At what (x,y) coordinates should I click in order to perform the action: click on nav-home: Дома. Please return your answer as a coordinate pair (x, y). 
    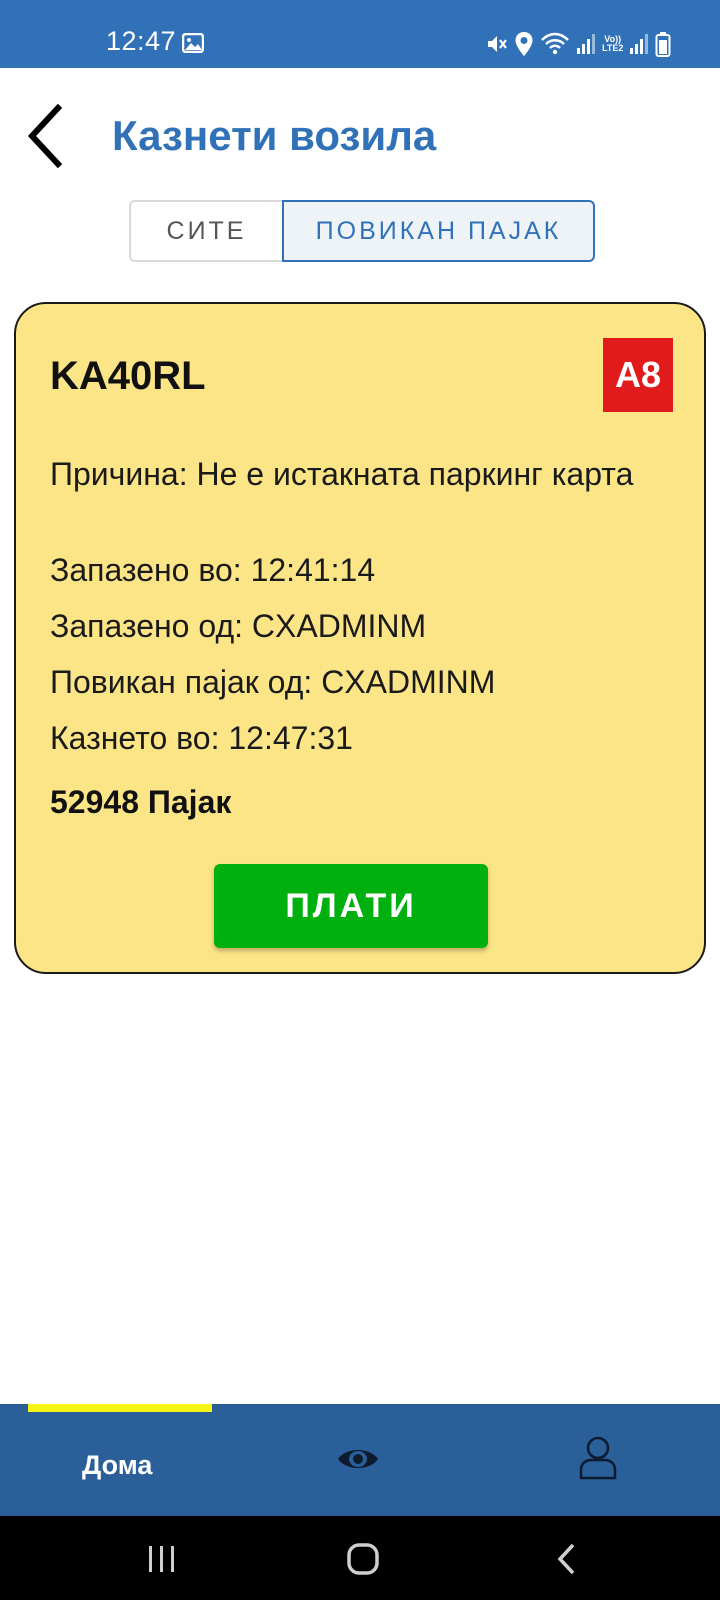
    Looking at the image, I should click on (117, 1465).